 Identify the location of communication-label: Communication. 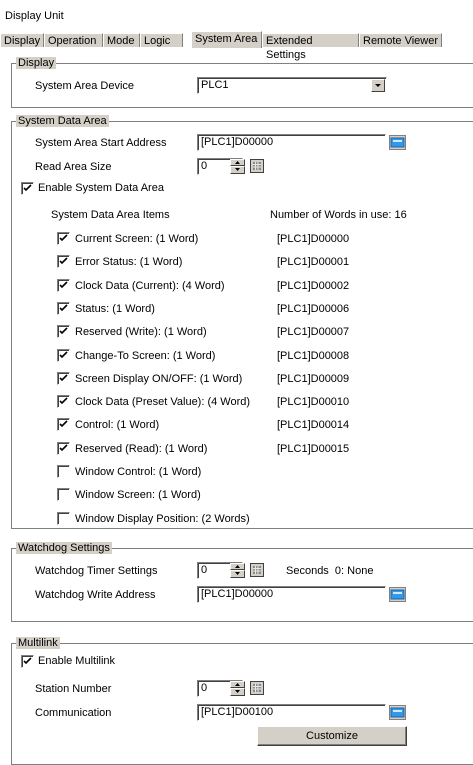
(73, 713).